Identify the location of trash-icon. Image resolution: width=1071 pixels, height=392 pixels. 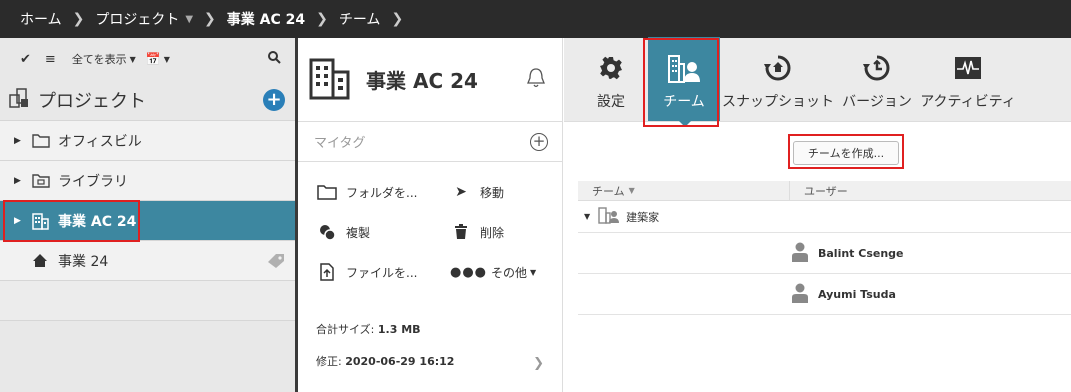
(461, 232).